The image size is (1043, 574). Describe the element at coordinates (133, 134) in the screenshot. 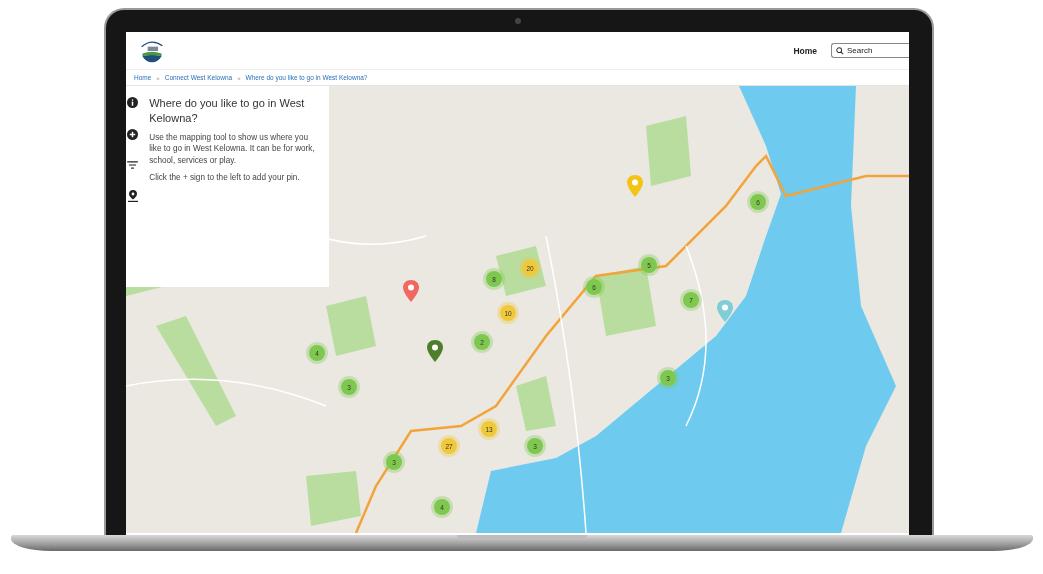

I see `add-icon` at that location.